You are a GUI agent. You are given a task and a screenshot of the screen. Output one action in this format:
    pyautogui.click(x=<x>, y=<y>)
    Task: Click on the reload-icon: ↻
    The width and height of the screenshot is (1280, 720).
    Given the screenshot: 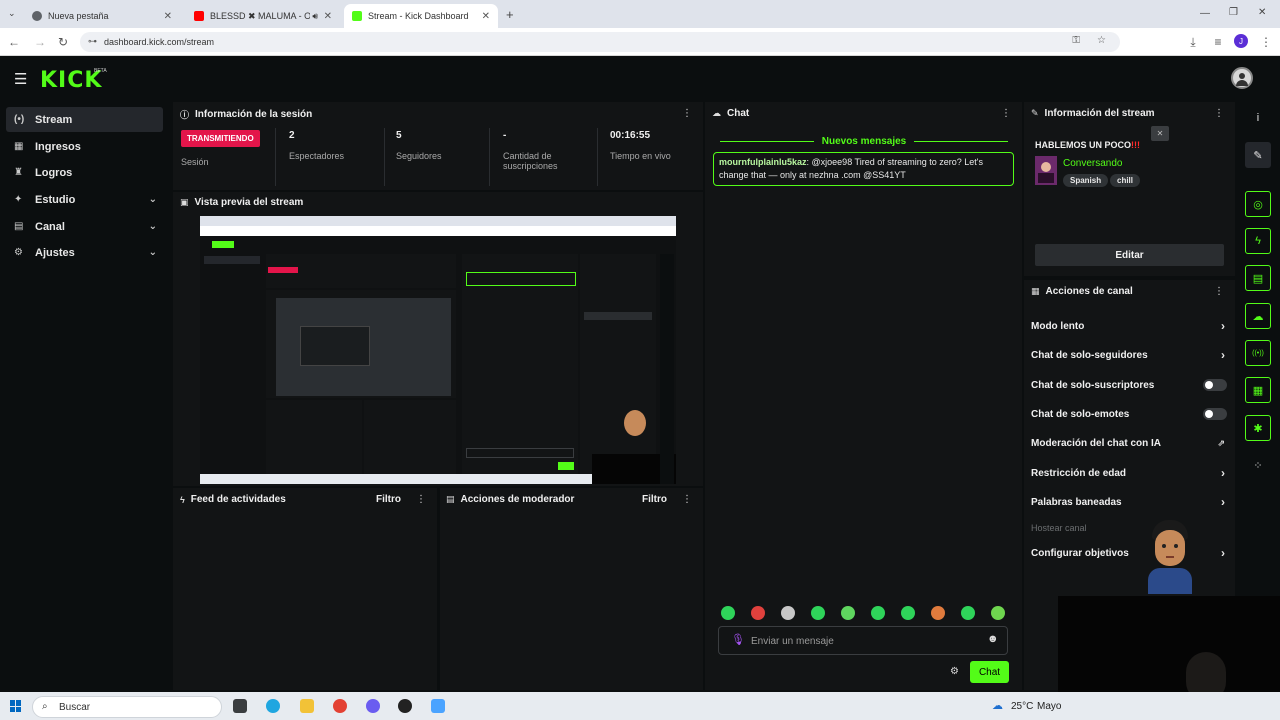 What is the action you would take?
    pyautogui.click(x=63, y=42)
    